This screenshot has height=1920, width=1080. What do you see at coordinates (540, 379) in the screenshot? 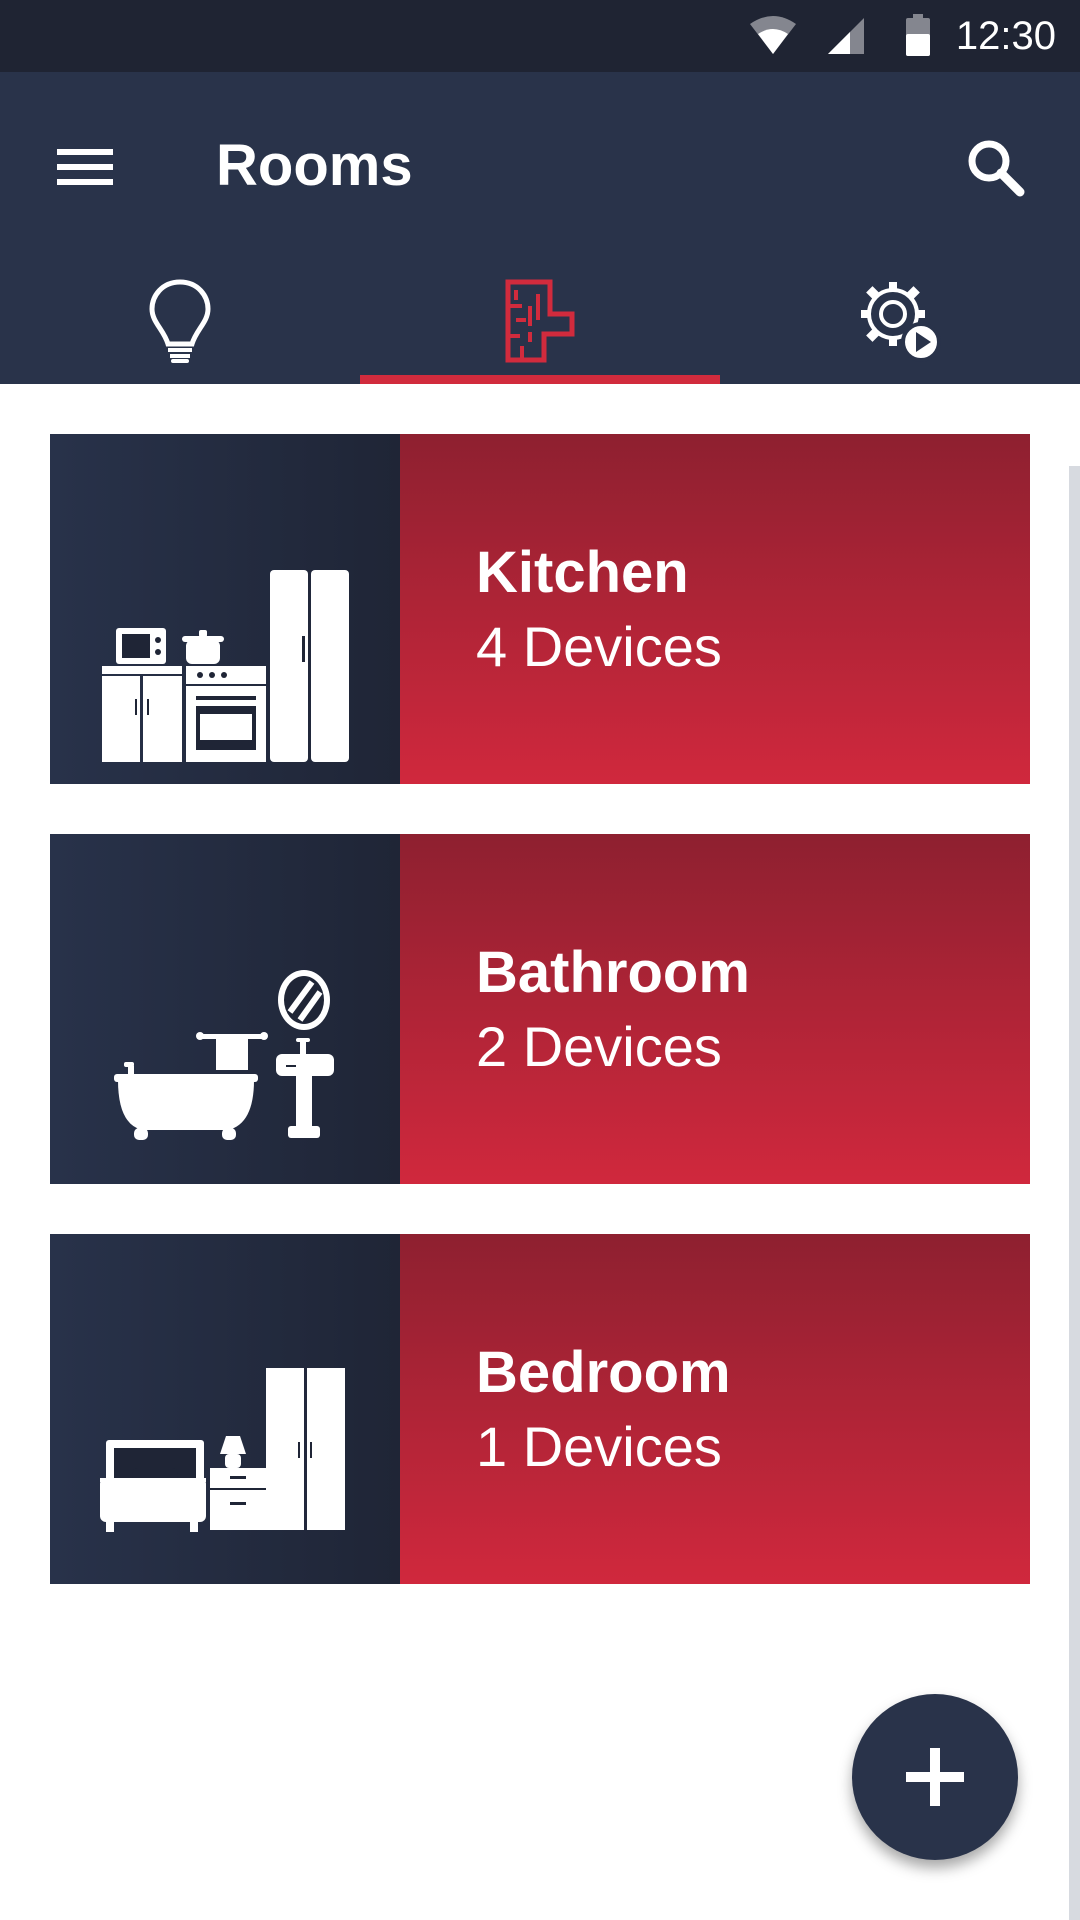
I see `tab-indicator` at bounding box center [540, 379].